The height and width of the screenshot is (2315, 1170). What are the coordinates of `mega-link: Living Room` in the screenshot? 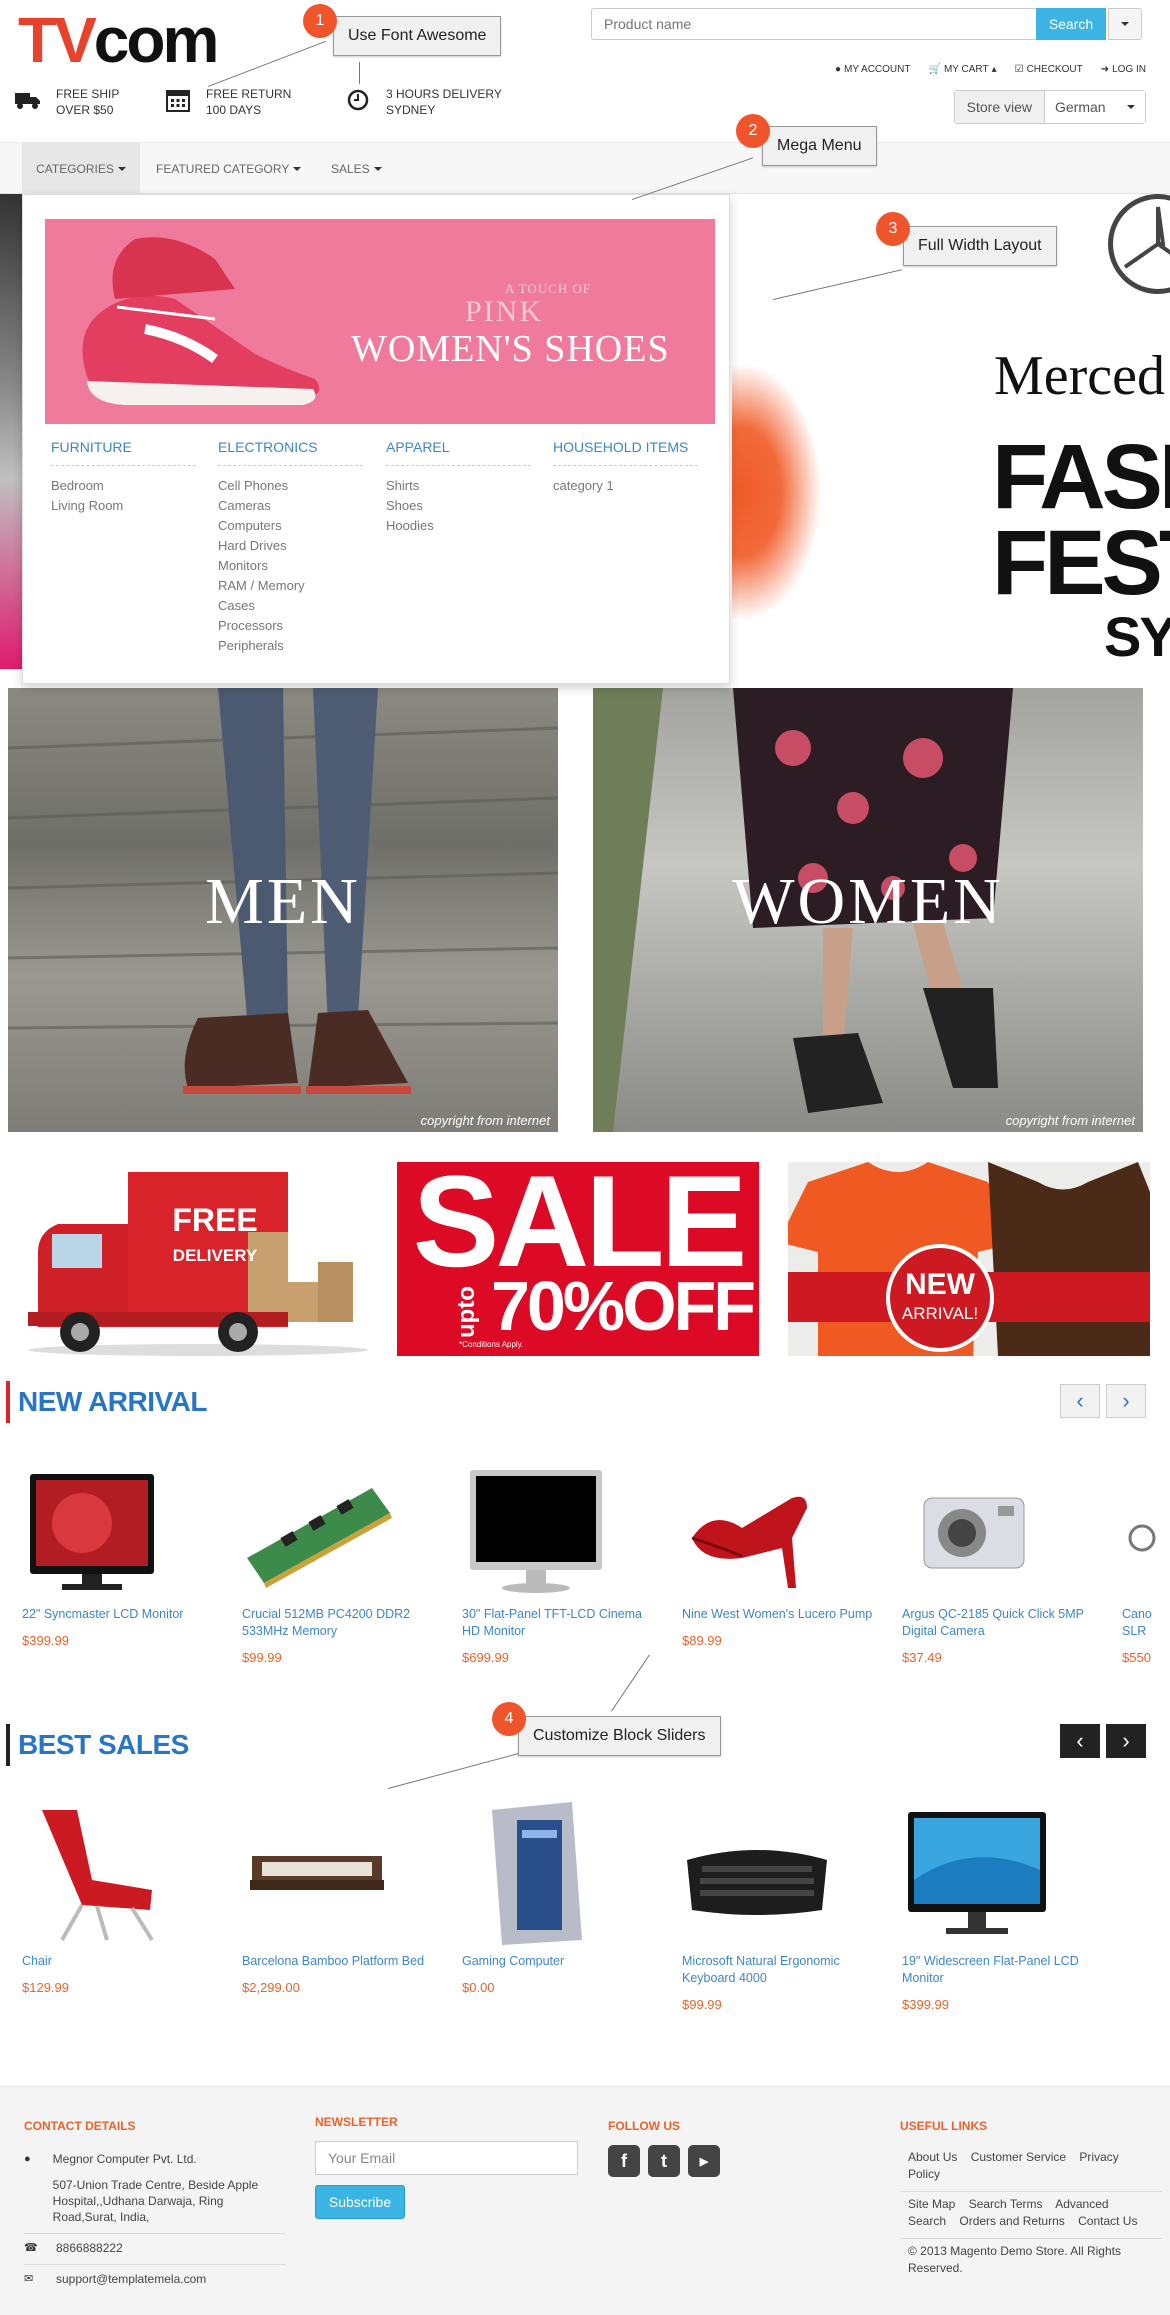 It's located at (123, 506).